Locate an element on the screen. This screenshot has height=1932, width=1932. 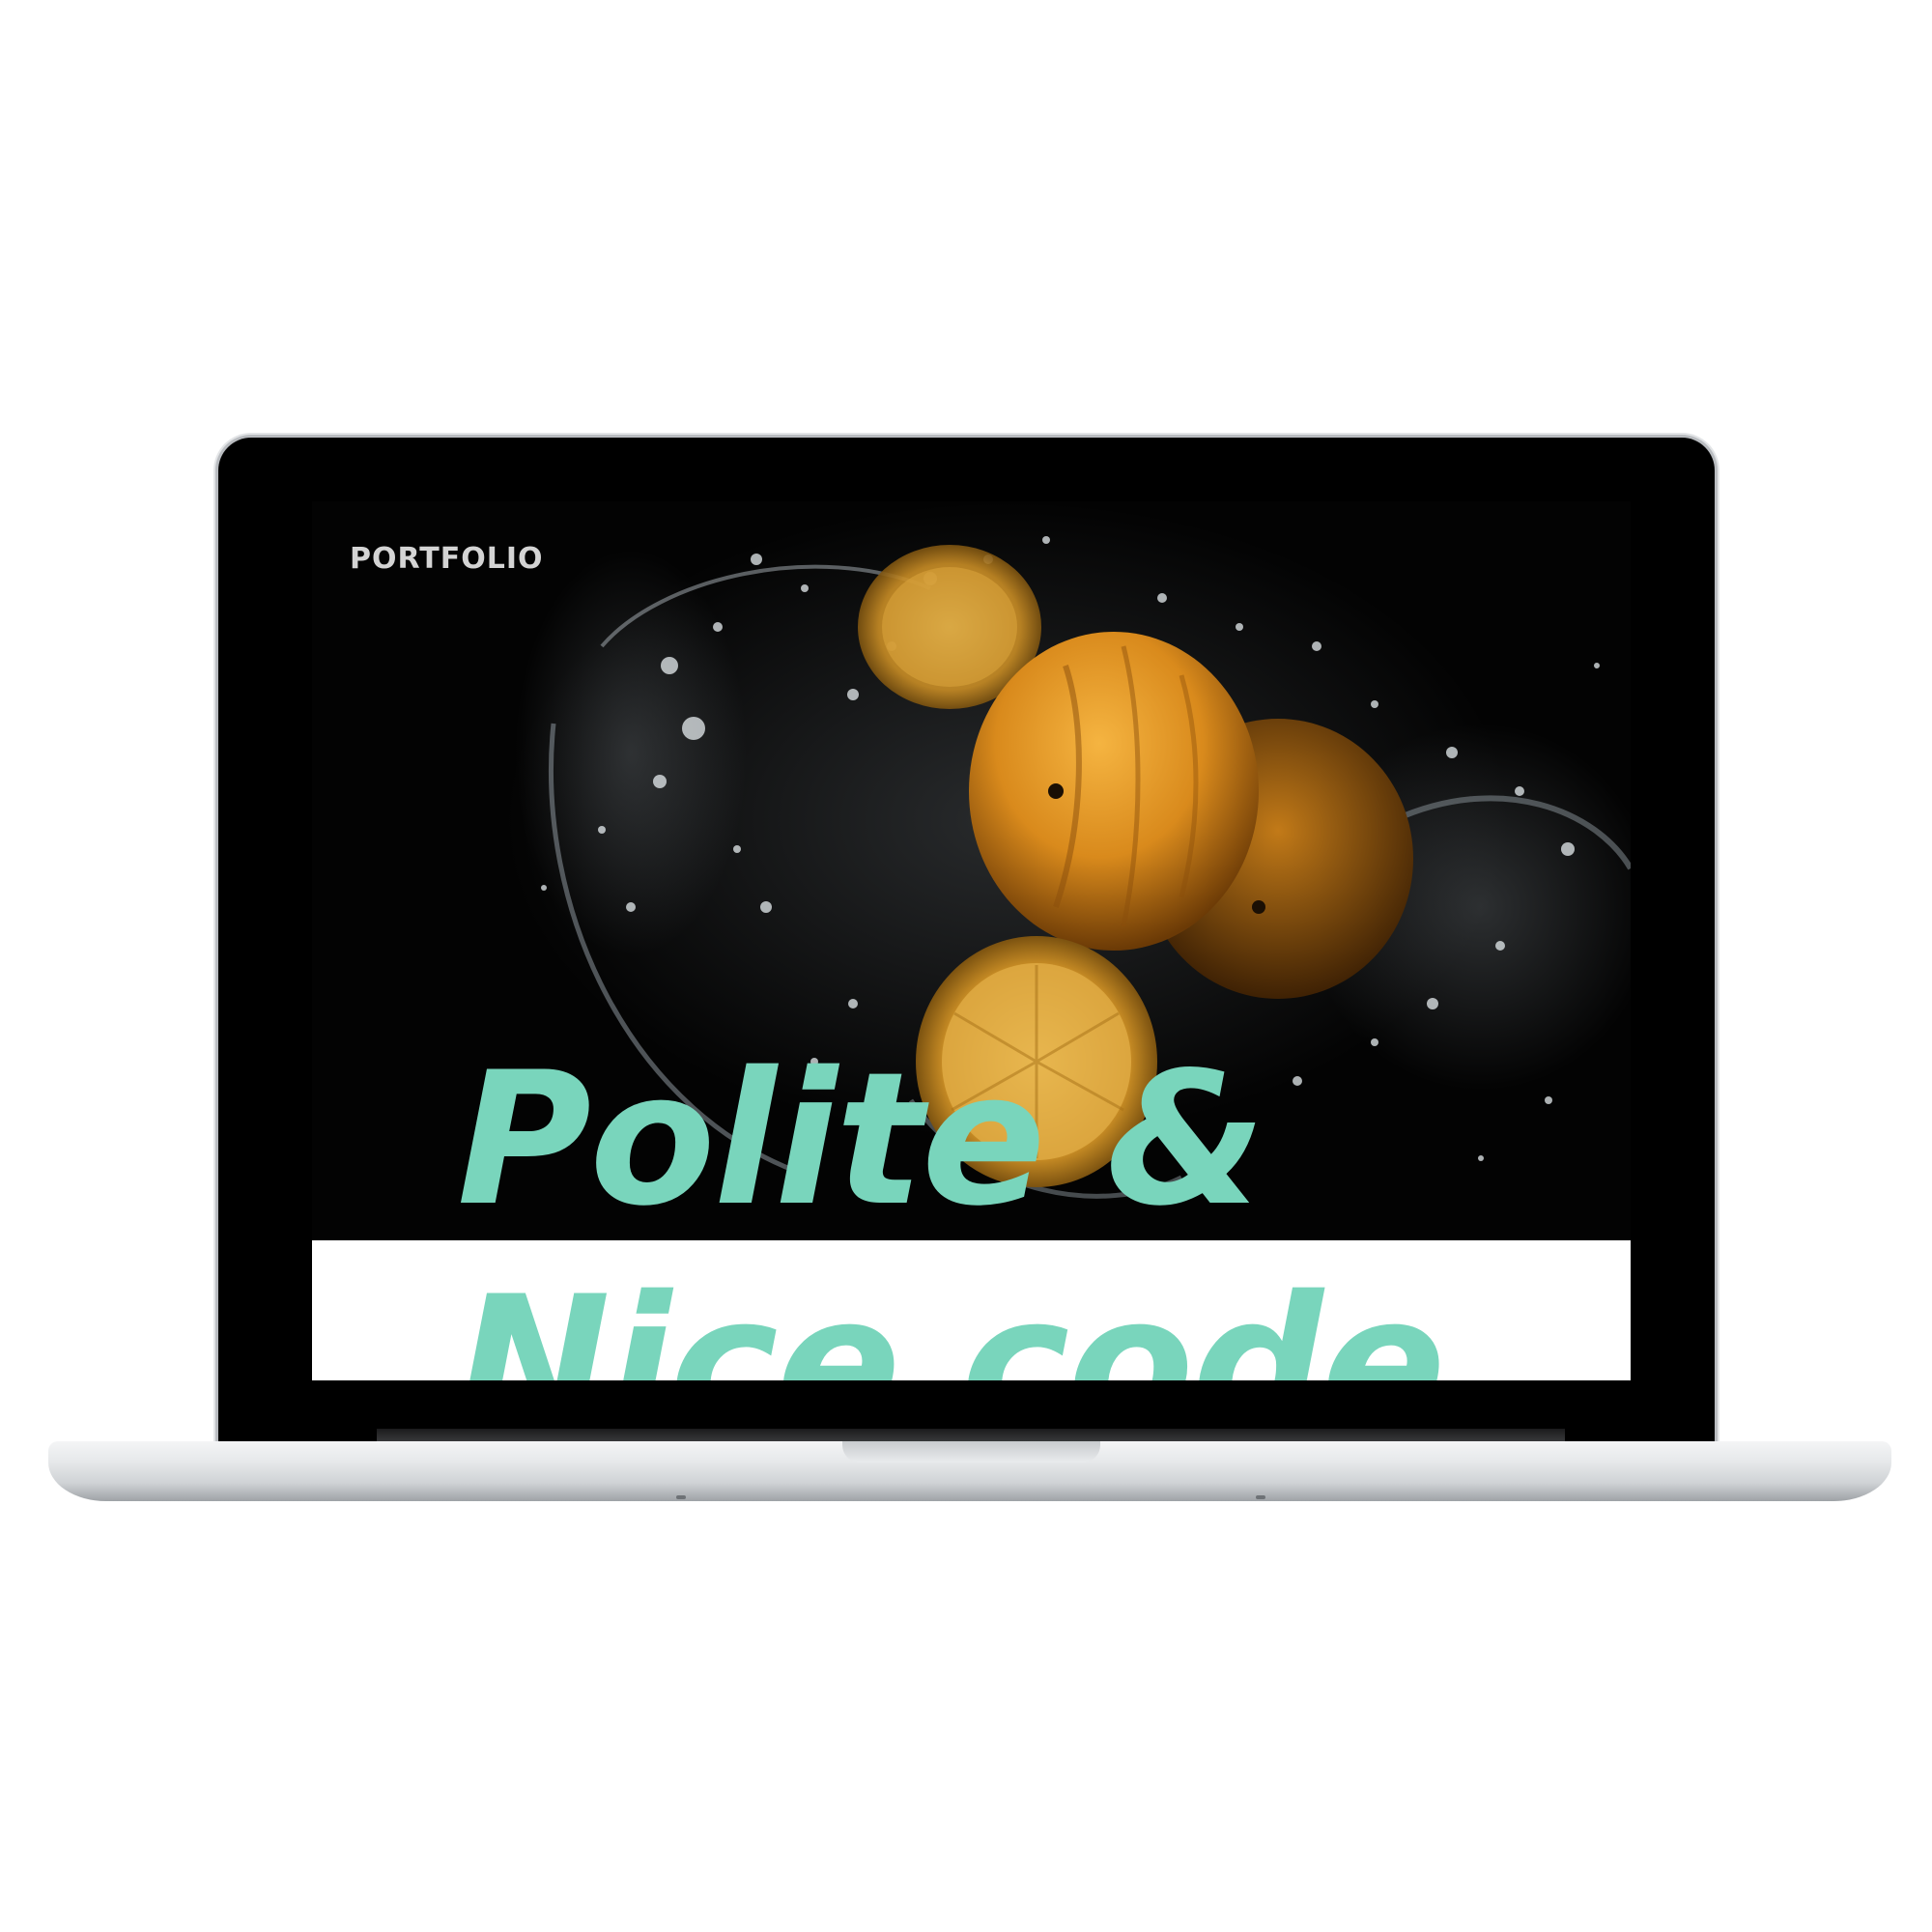
hero-headline-line-2: Nice code is located at coordinates (951, 1318).